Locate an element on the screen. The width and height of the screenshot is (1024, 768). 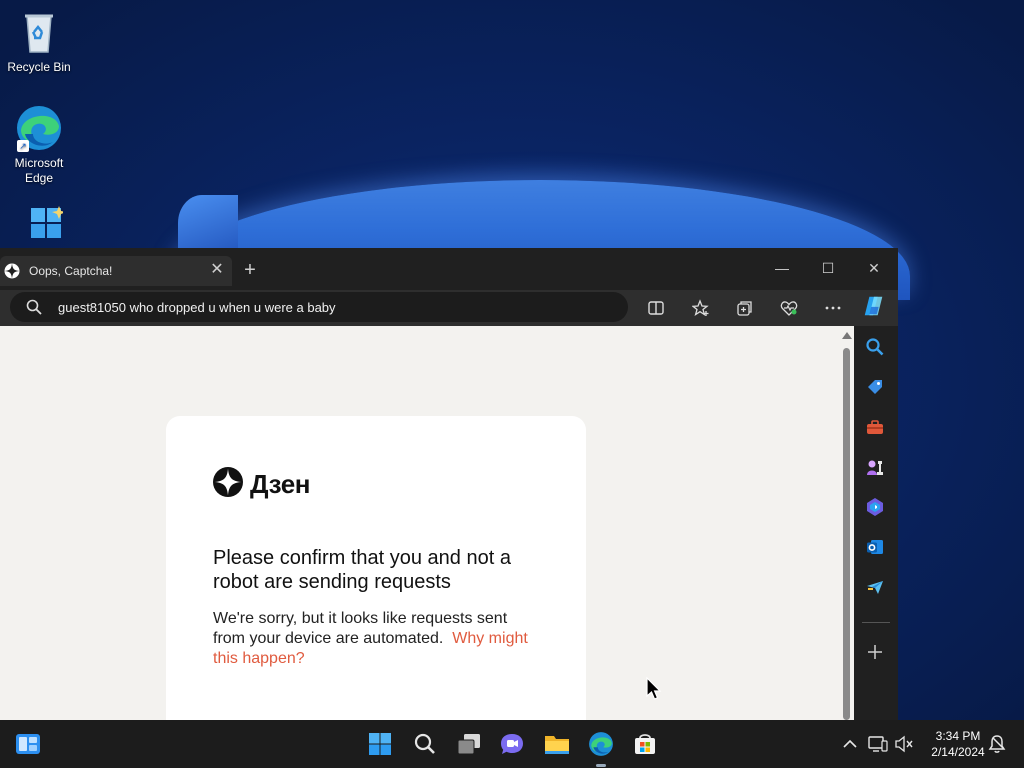
tab-strip: Oops, Captcha! ✕ + — ☐ ✕ is located at coordinates (449, 271).